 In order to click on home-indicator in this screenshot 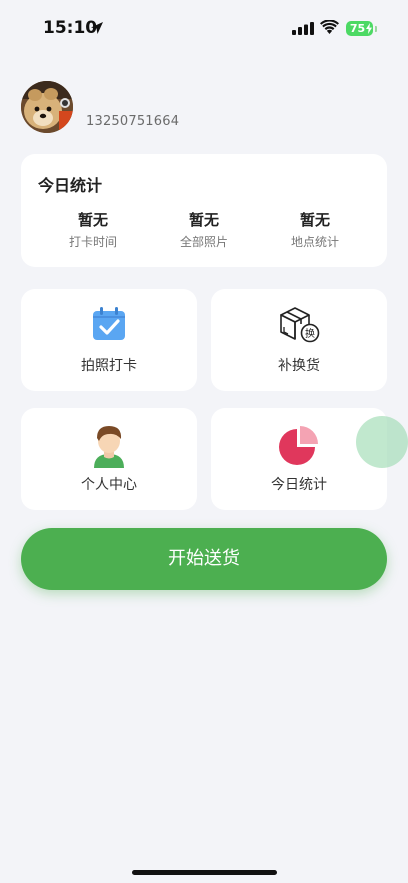, I will do `click(204, 872)`.